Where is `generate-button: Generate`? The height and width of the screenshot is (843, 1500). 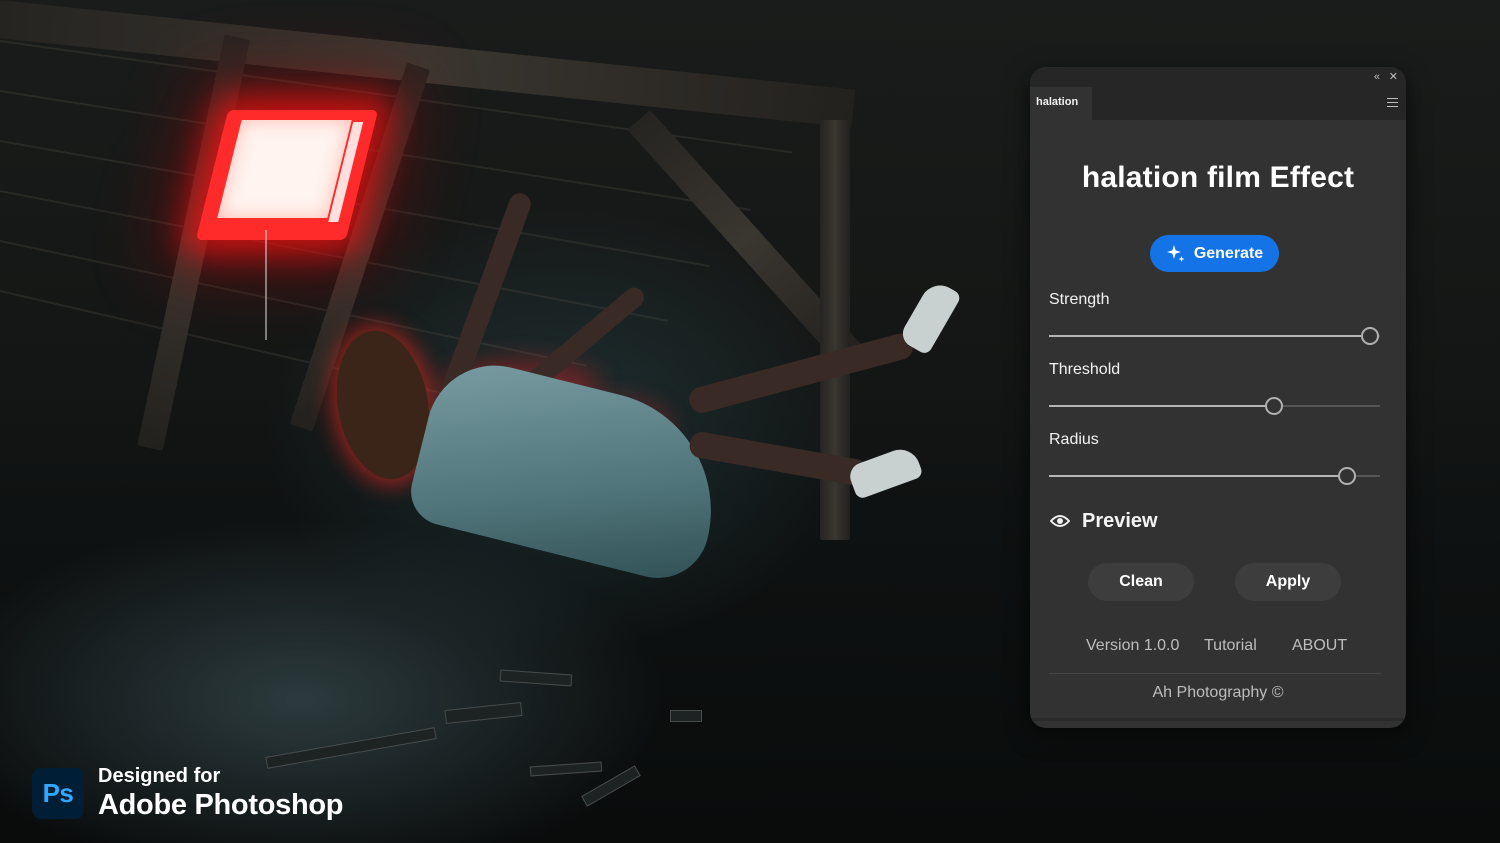 generate-button: Generate is located at coordinates (1214, 253).